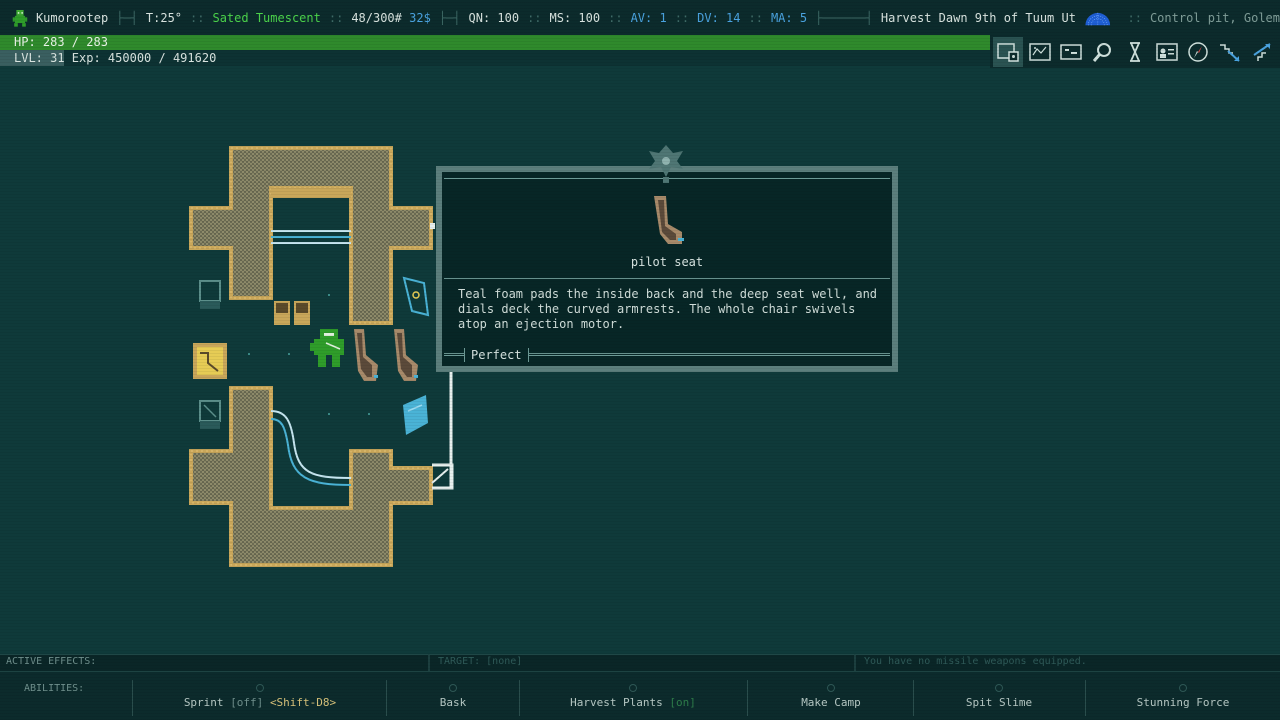 This screenshot has height=720, width=1280. I want to click on ability-name: Spit Slime, so click(999, 702).